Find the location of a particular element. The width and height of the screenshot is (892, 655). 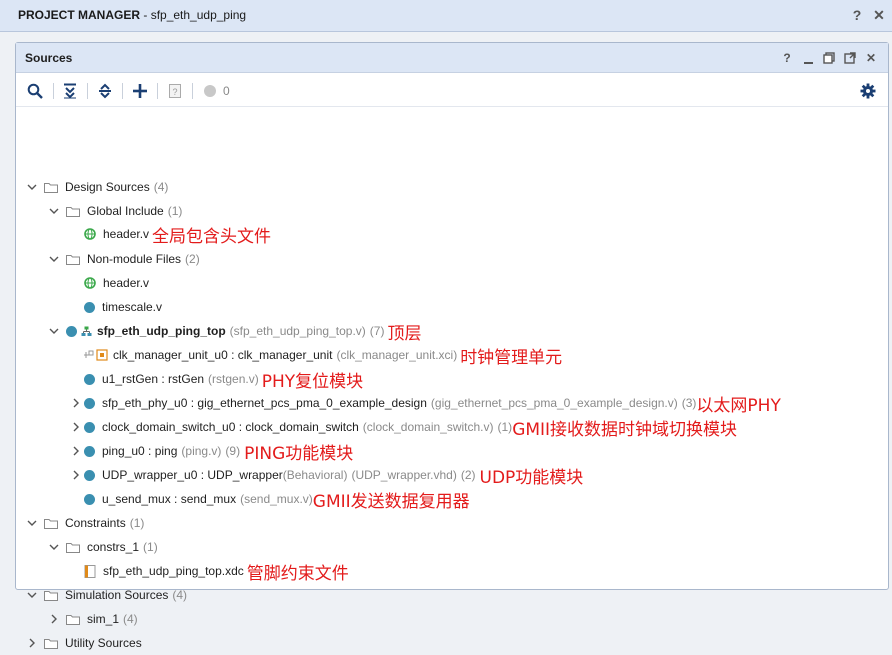

tree-label: constrs_1 is located at coordinates (113, 547).